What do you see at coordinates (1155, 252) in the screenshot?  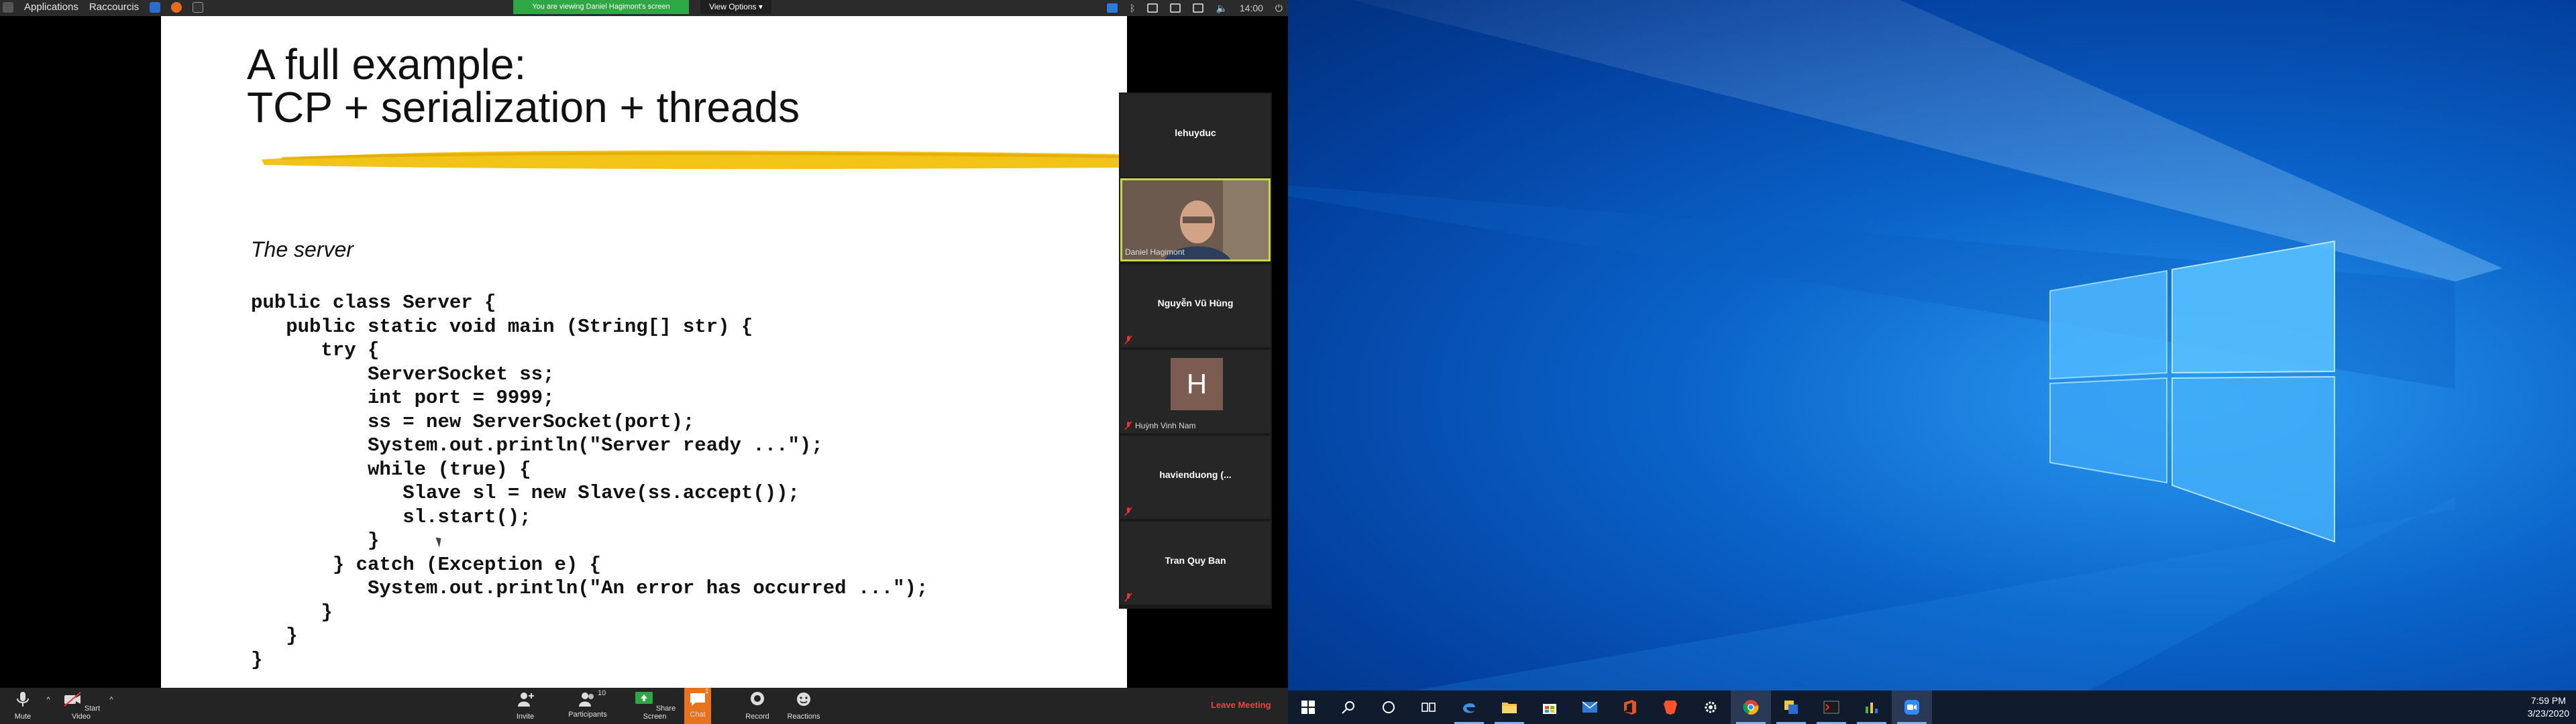 I see `participant-name: Daniel Hagimont` at bounding box center [1155, 252].